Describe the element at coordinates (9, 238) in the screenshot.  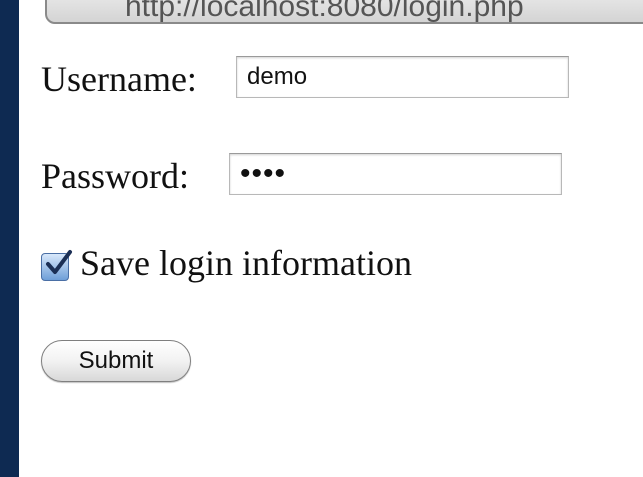
I see `window-left-edge` at that location.